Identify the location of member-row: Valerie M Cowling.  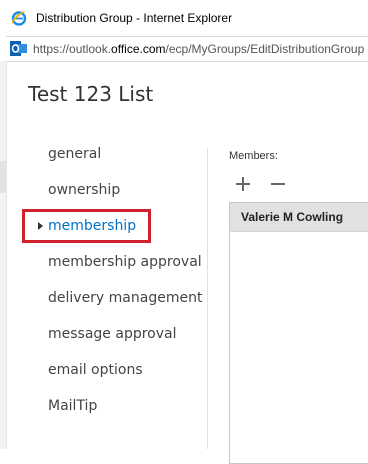
(299, 217).